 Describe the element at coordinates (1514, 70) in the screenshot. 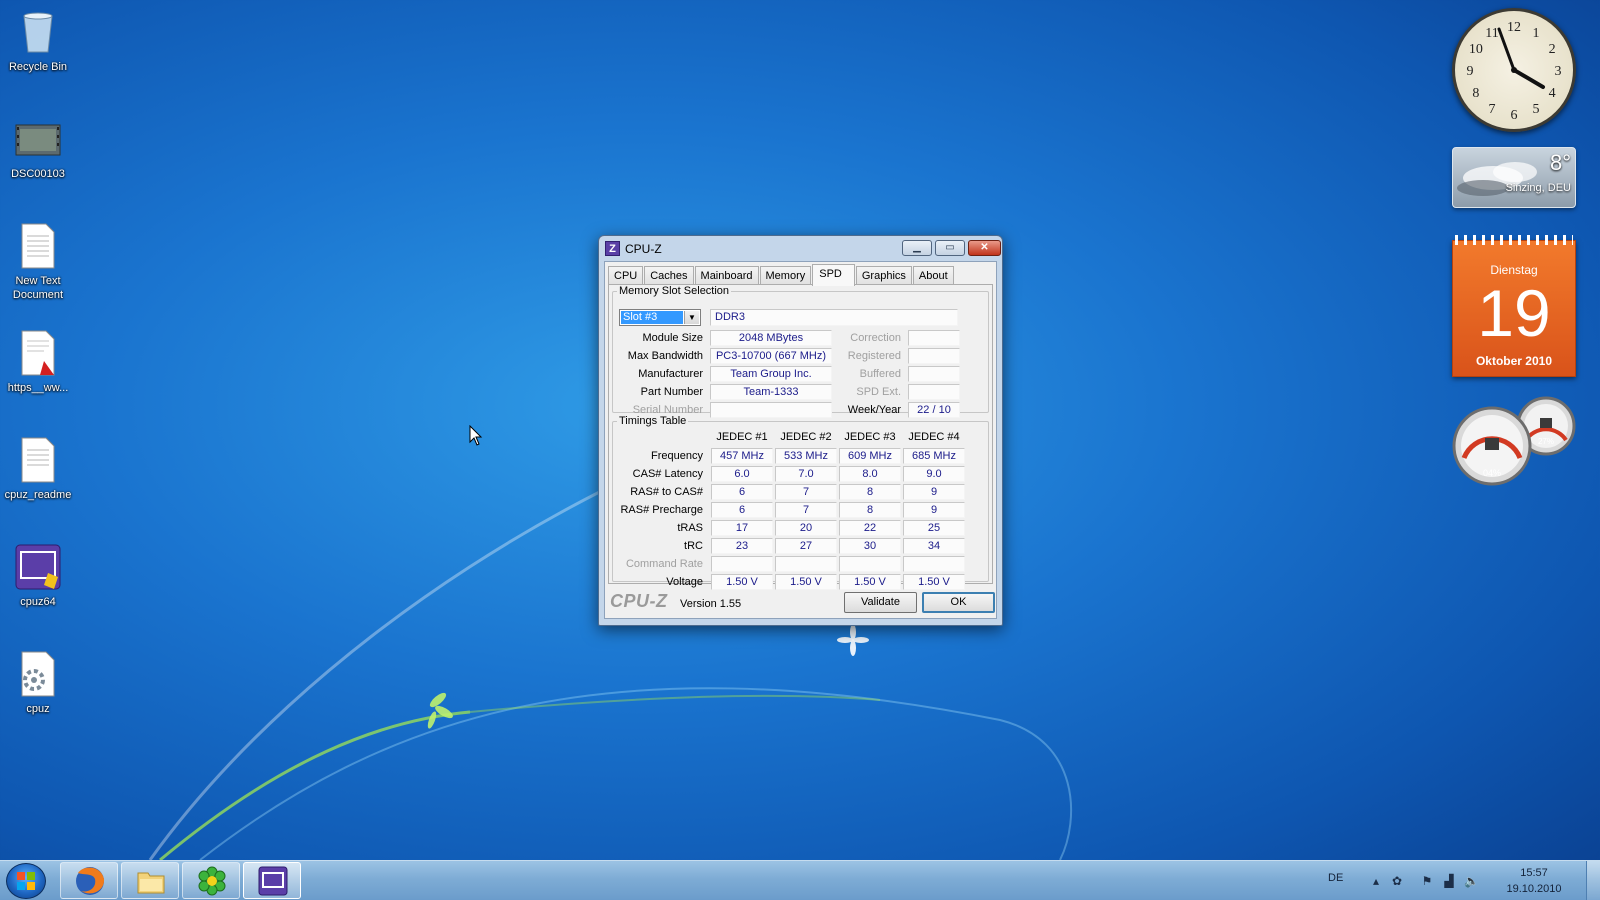

I see `clock-gadget: 12 1 2 3 4 5 6 7 8 9 10 11` at that location.